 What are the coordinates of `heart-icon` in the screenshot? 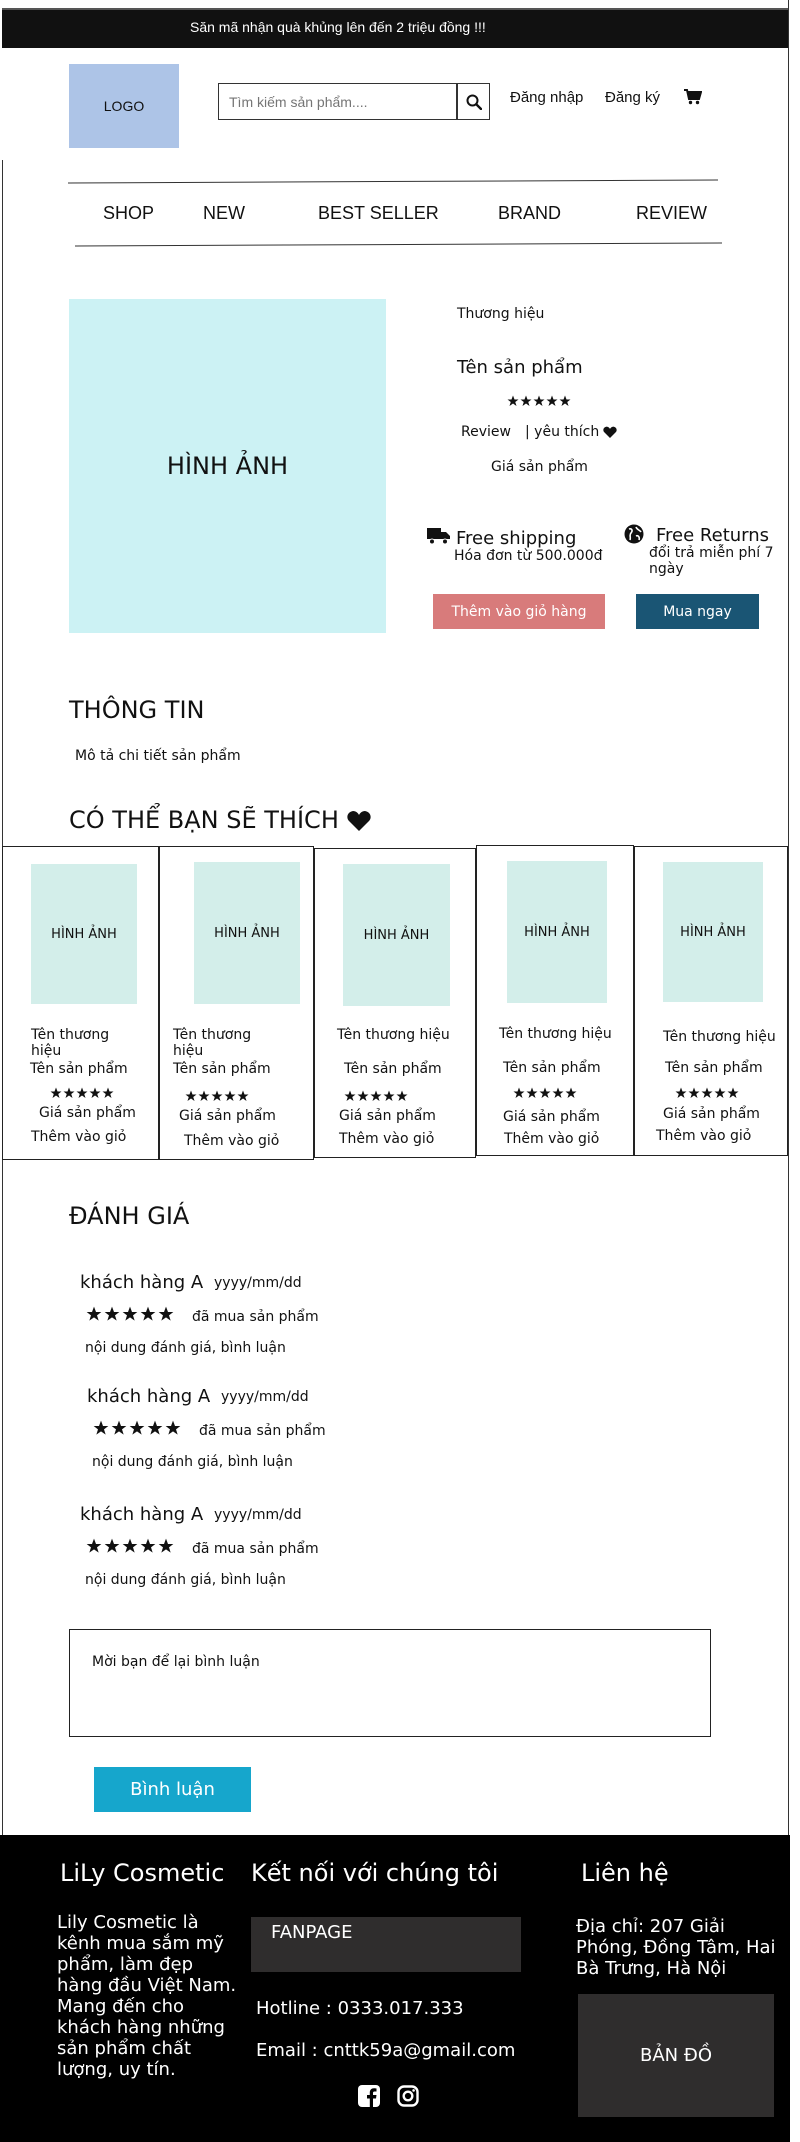 It's located at (610, 432).